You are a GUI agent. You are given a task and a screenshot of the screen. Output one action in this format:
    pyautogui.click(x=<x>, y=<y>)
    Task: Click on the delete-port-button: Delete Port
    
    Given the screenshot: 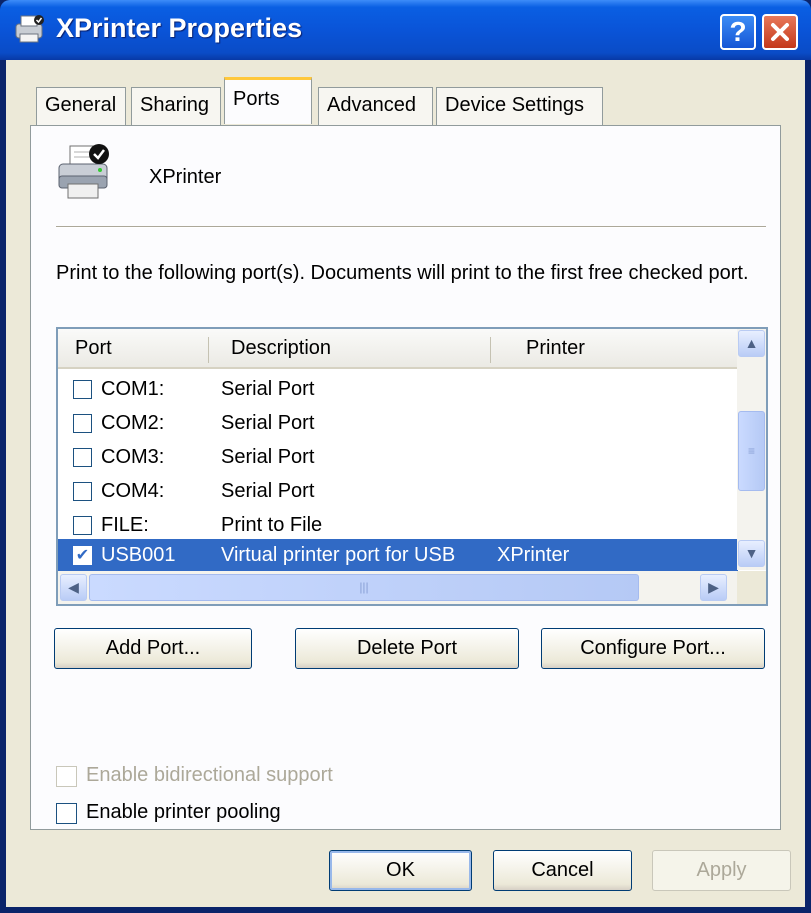 What is the action you would take?
    pyautogui.click(x=407, y=648)
    